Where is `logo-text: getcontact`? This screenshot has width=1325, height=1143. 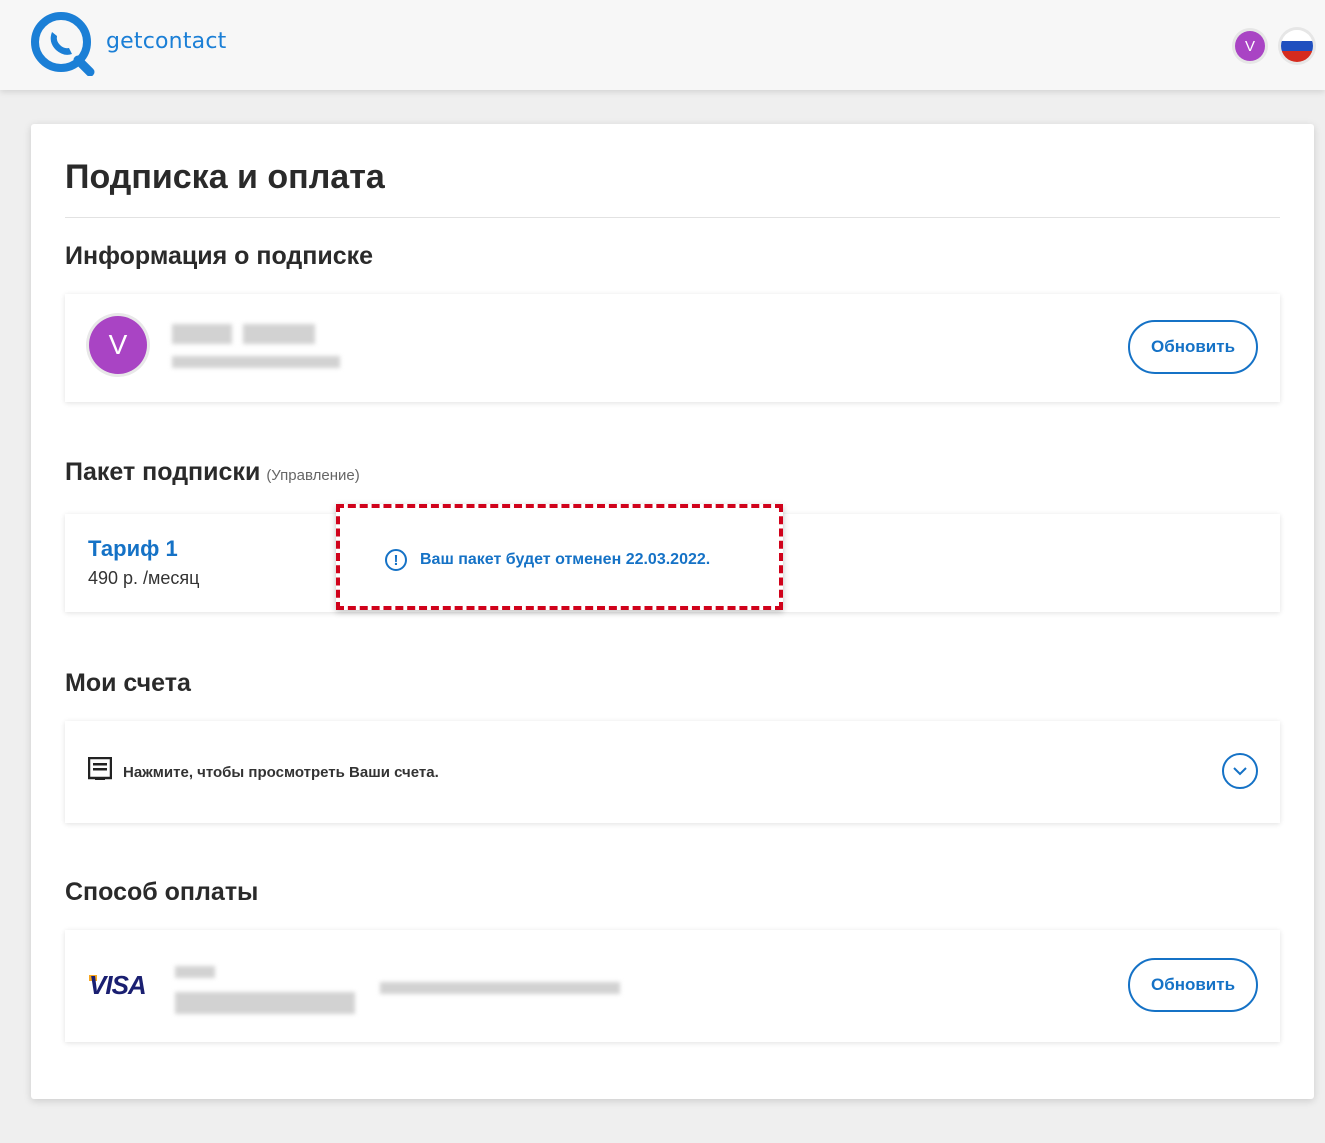
logo-text: getcontact is located at coordinates (166, 41).